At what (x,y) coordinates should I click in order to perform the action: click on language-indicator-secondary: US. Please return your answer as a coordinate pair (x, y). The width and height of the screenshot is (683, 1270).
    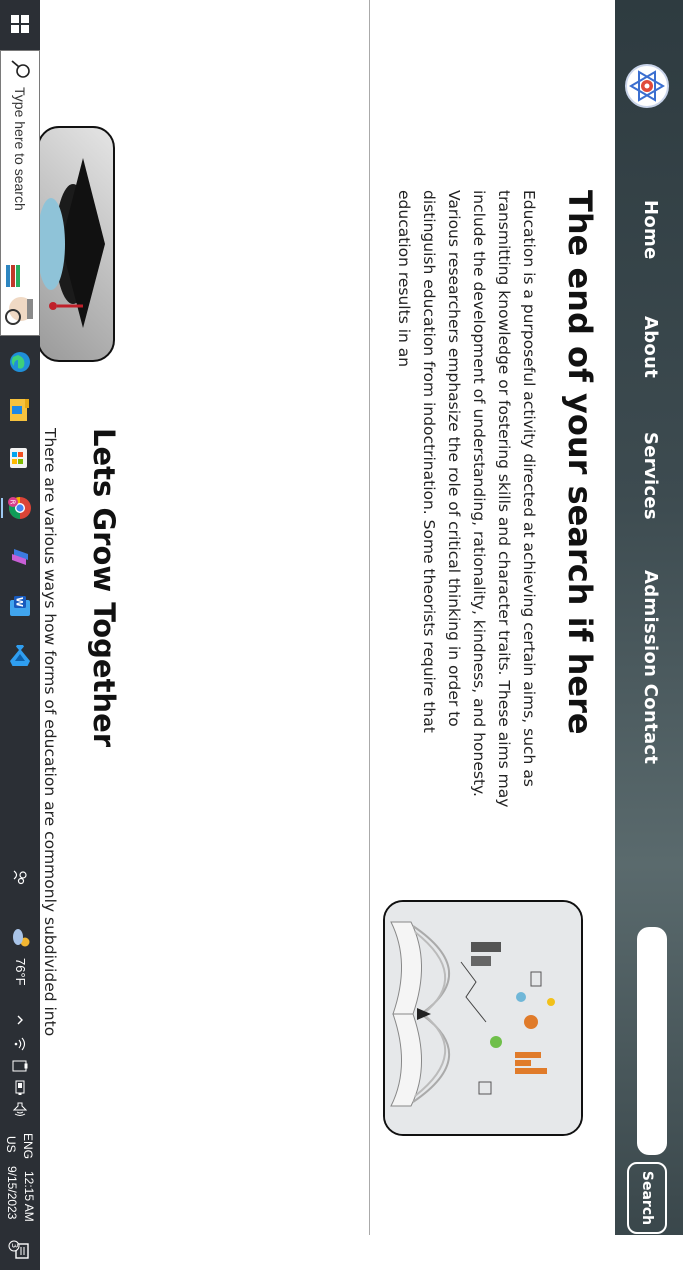
    Looking at the image, I should click on (11, 1144).